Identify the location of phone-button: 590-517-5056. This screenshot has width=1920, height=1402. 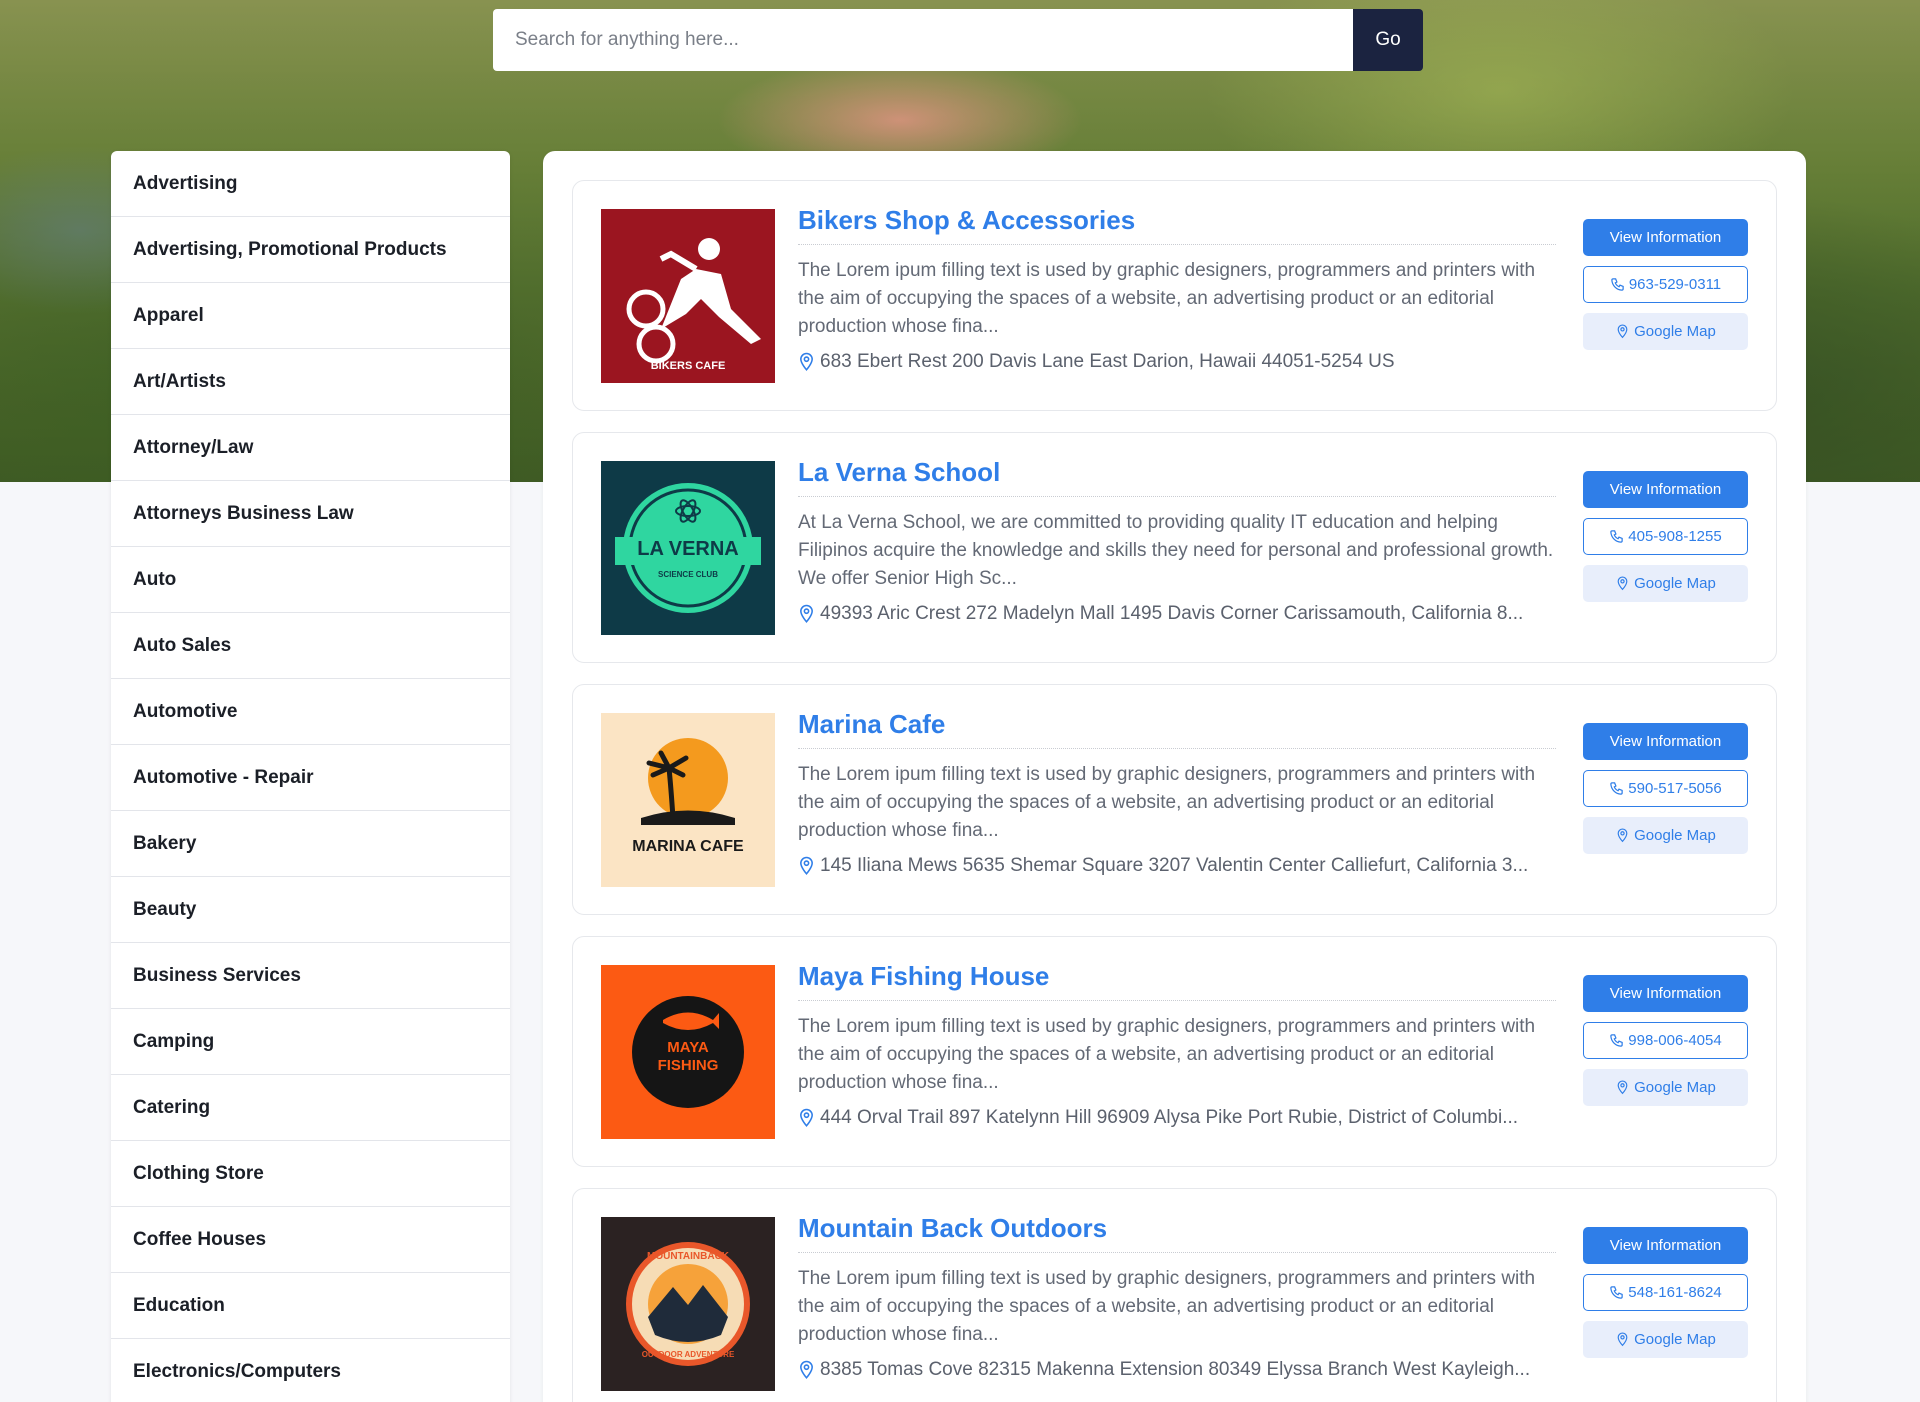
(1665, 788).